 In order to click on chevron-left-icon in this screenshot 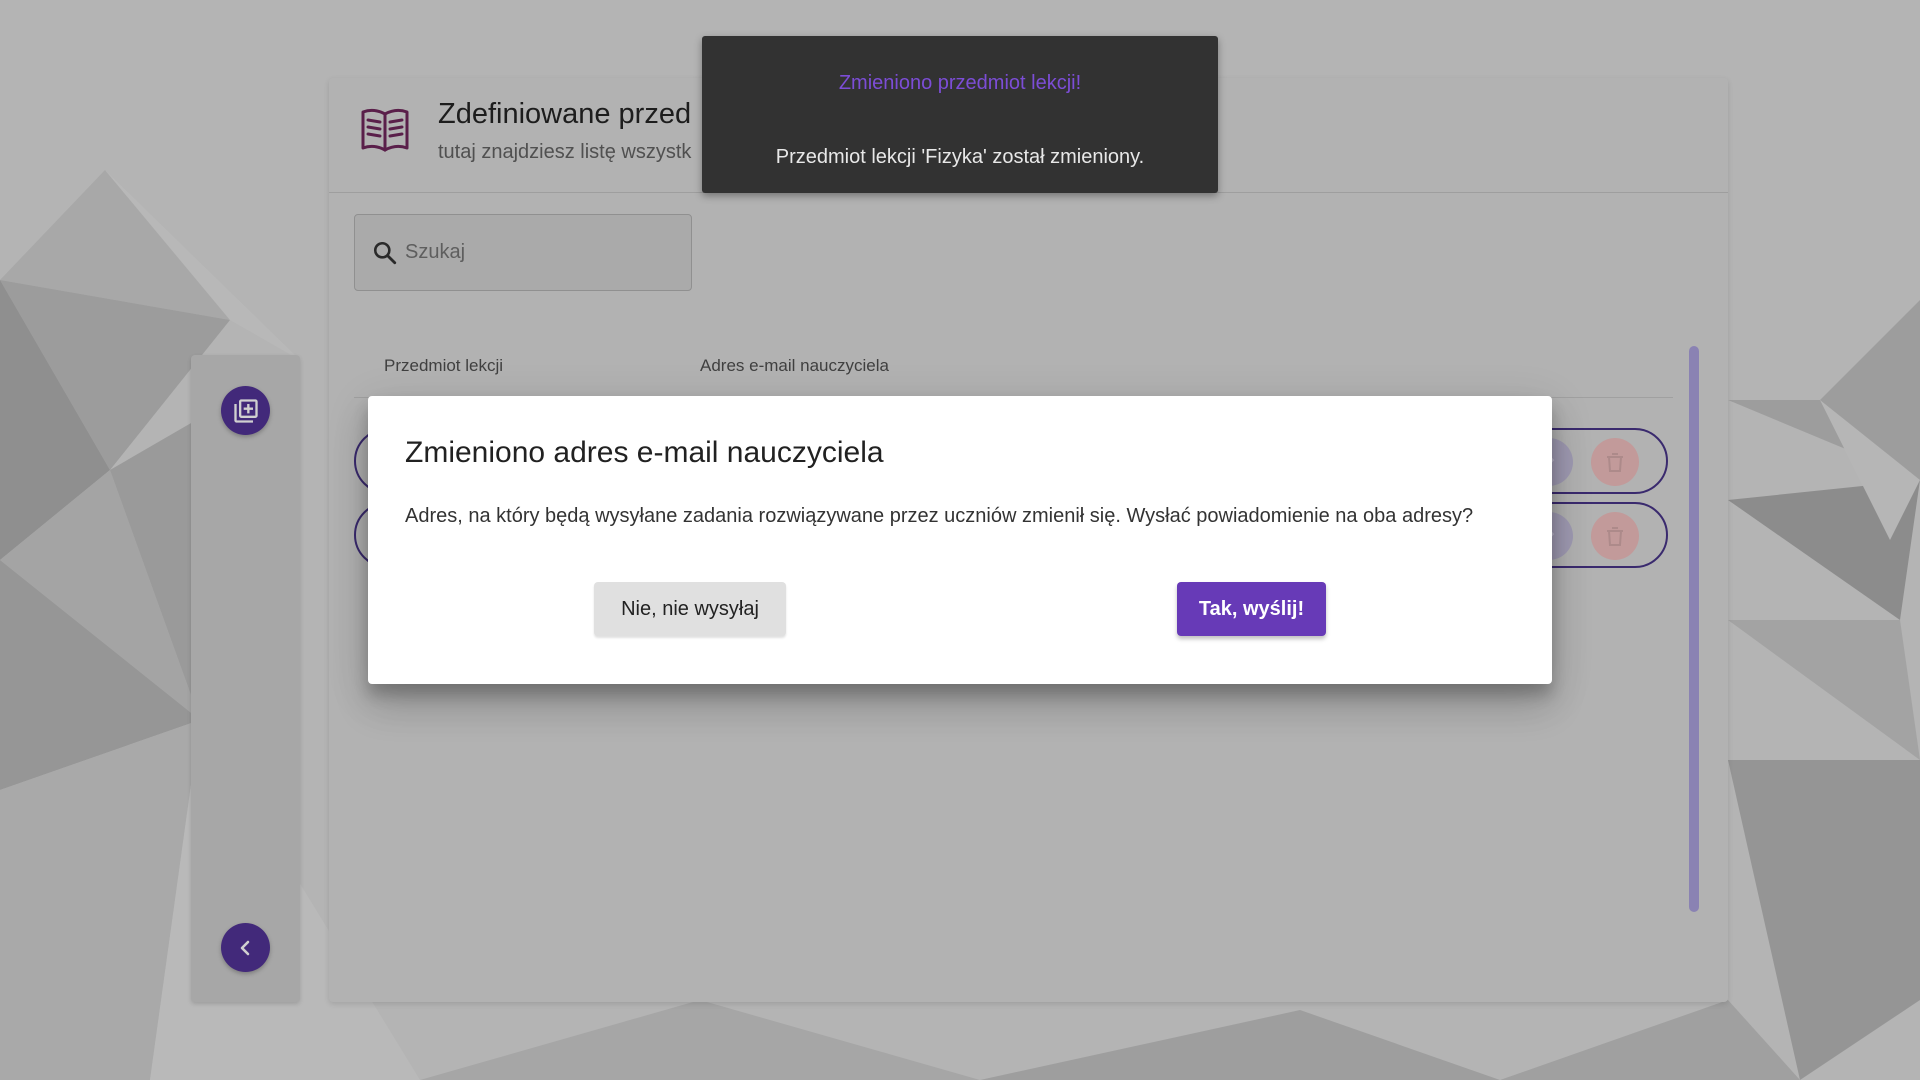, I will do `click(244, 947)`.